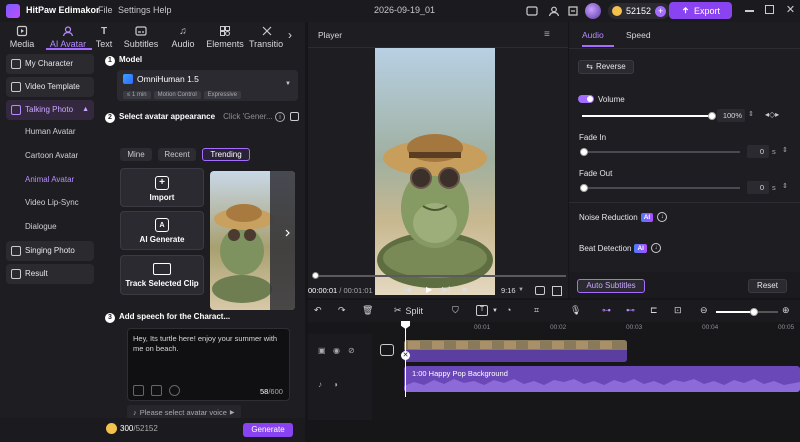 The height and width of the screenshot is (442, 800). What do you see at coordinates (611, 286) in the screenshot?
I see `auto-subtitles-button: Auto Subtitles` at bounding box center [611, 286].